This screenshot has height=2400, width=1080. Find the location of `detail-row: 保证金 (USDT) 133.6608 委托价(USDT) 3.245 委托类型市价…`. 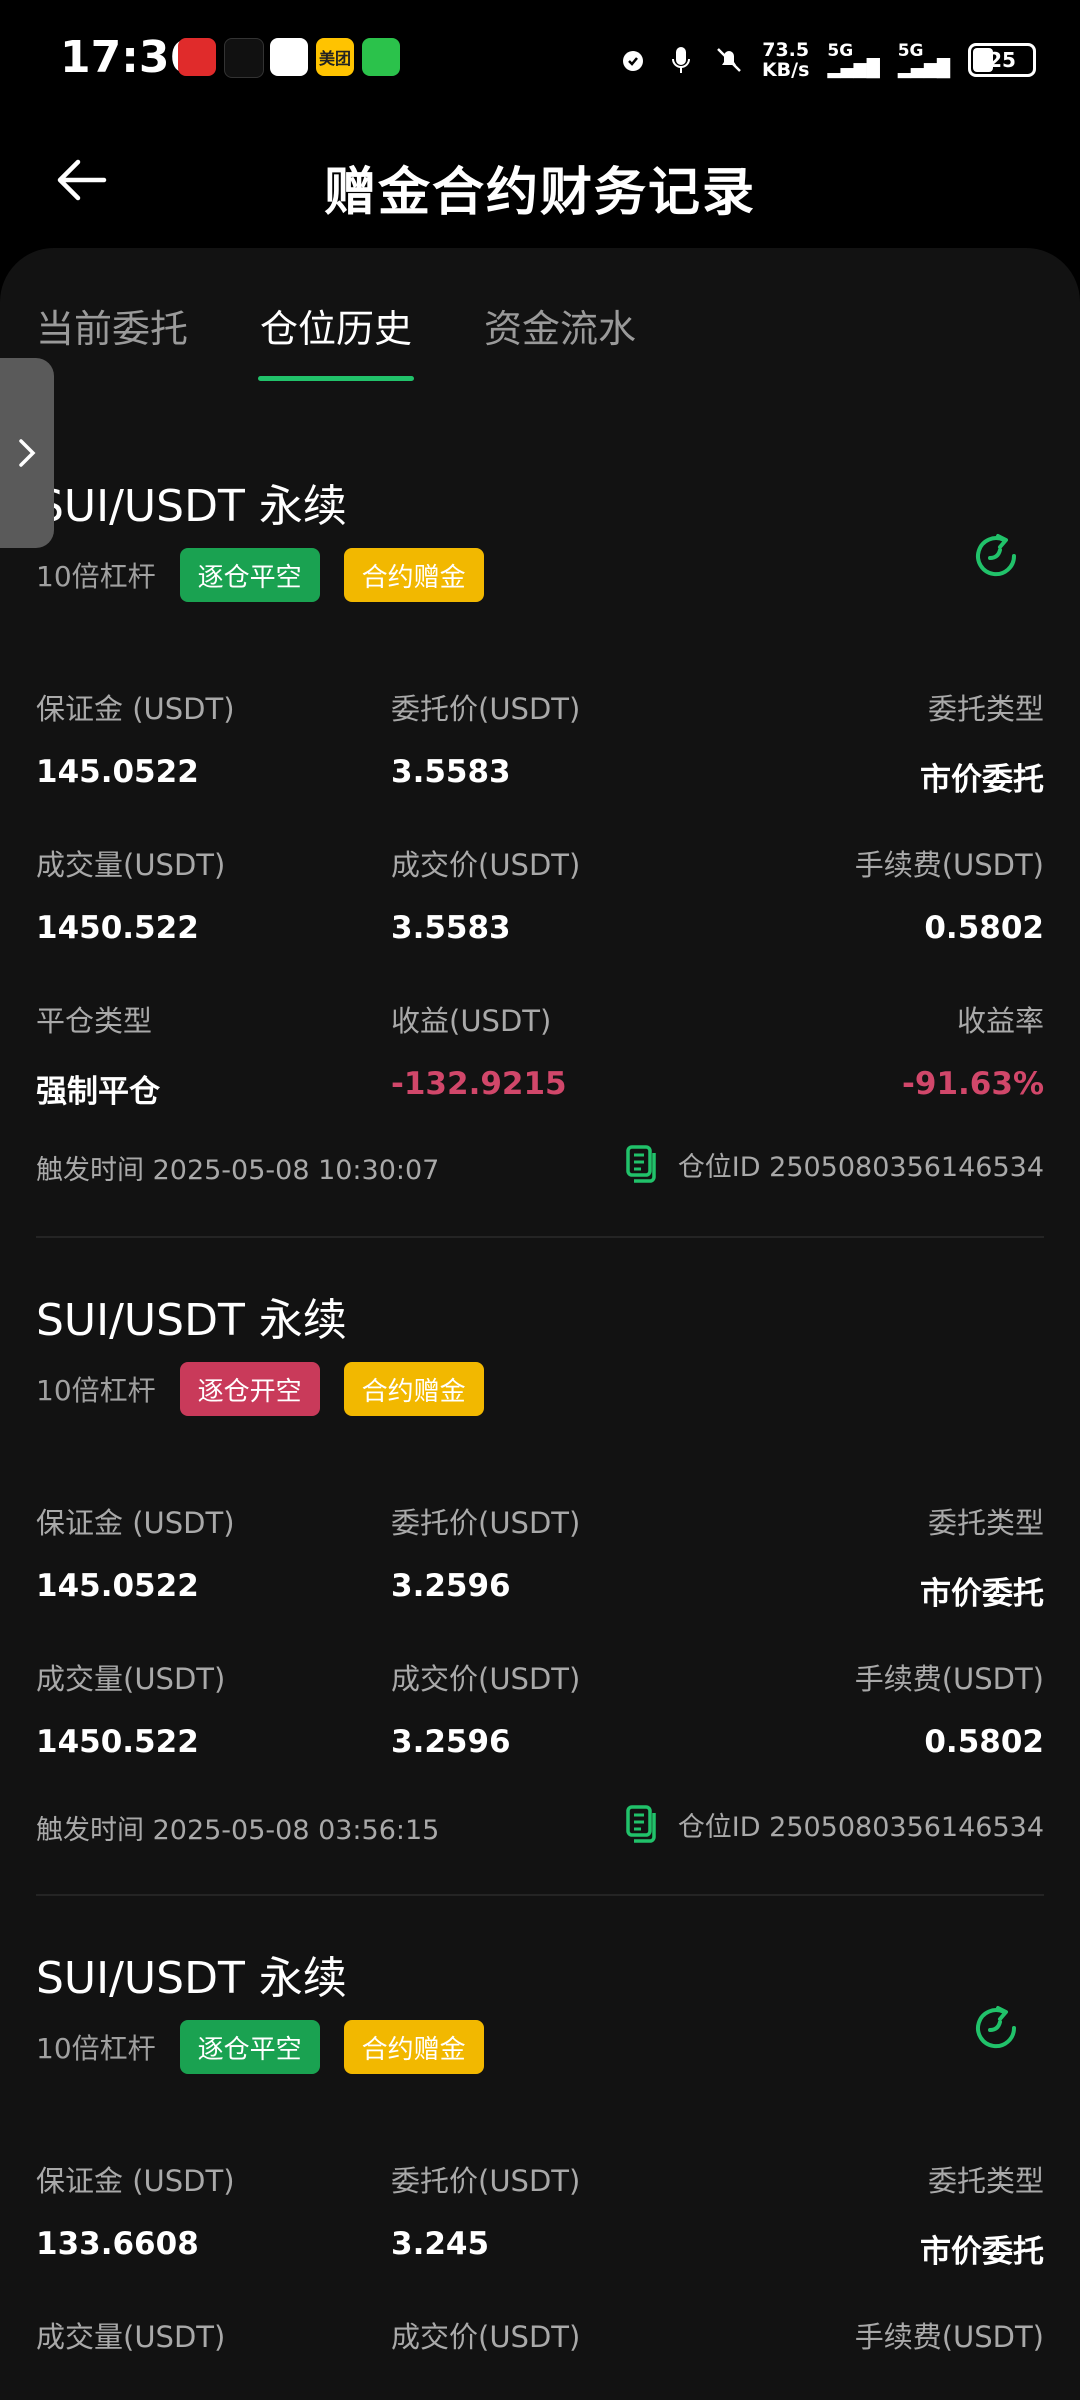

detail-row: 保证金 (USDT) 133.6608 委托价(USDT) 3.245 委托类型市价… is located at coordinates (540, 2236).